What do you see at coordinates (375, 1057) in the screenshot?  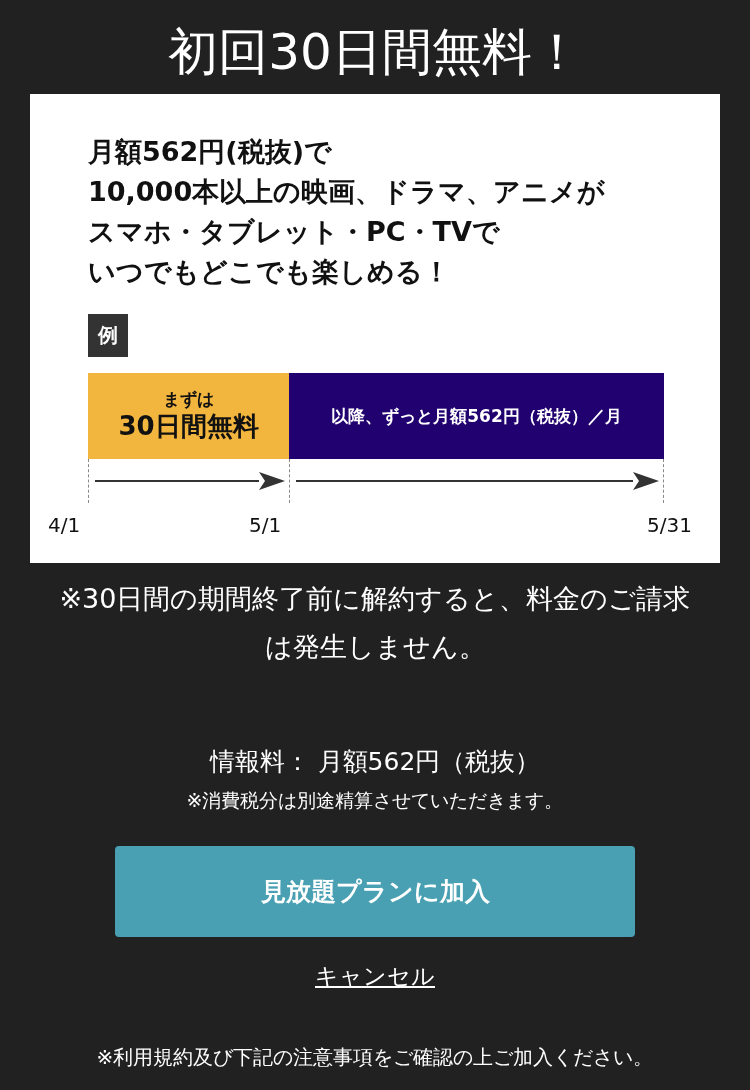 I see `terms-note: ※利用規約及び下記の注意事項をご確認の上ご加入ください。` at bounding box center [375, 1057].